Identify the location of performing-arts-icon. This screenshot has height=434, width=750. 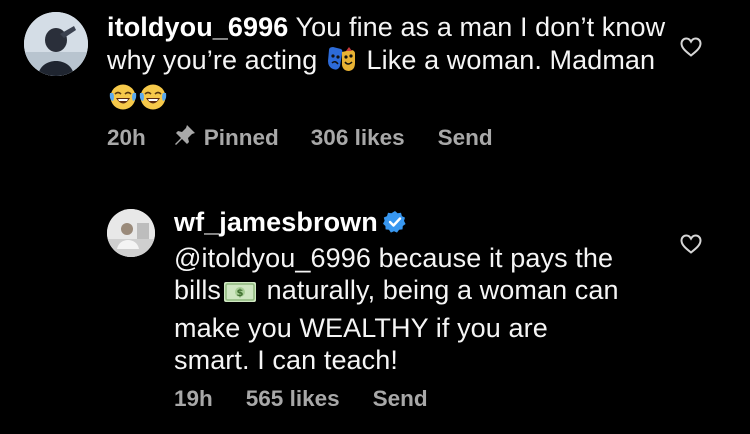
(342, 64).